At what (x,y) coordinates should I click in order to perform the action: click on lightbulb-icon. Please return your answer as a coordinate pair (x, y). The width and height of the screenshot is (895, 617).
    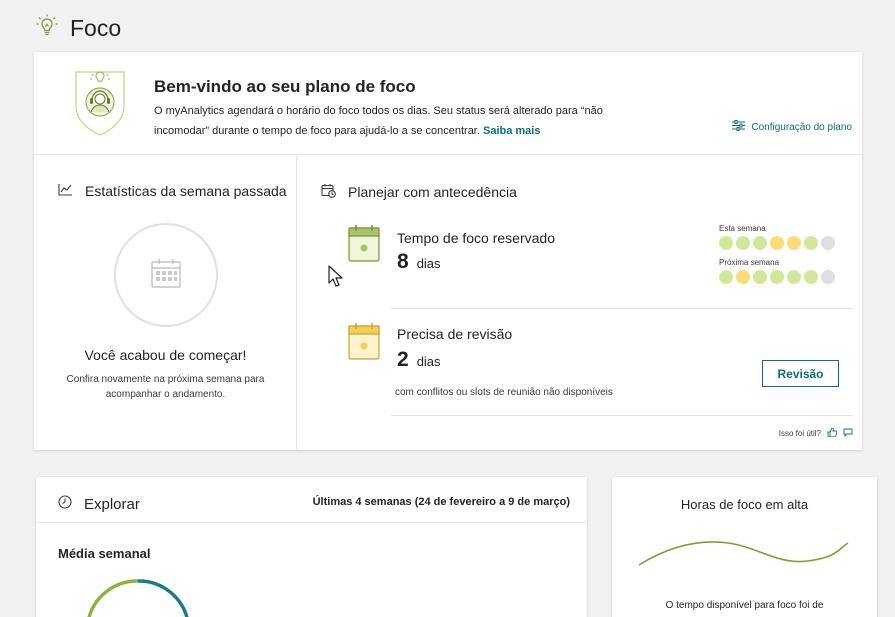
    Looking at the image, I should click on (47, 28).